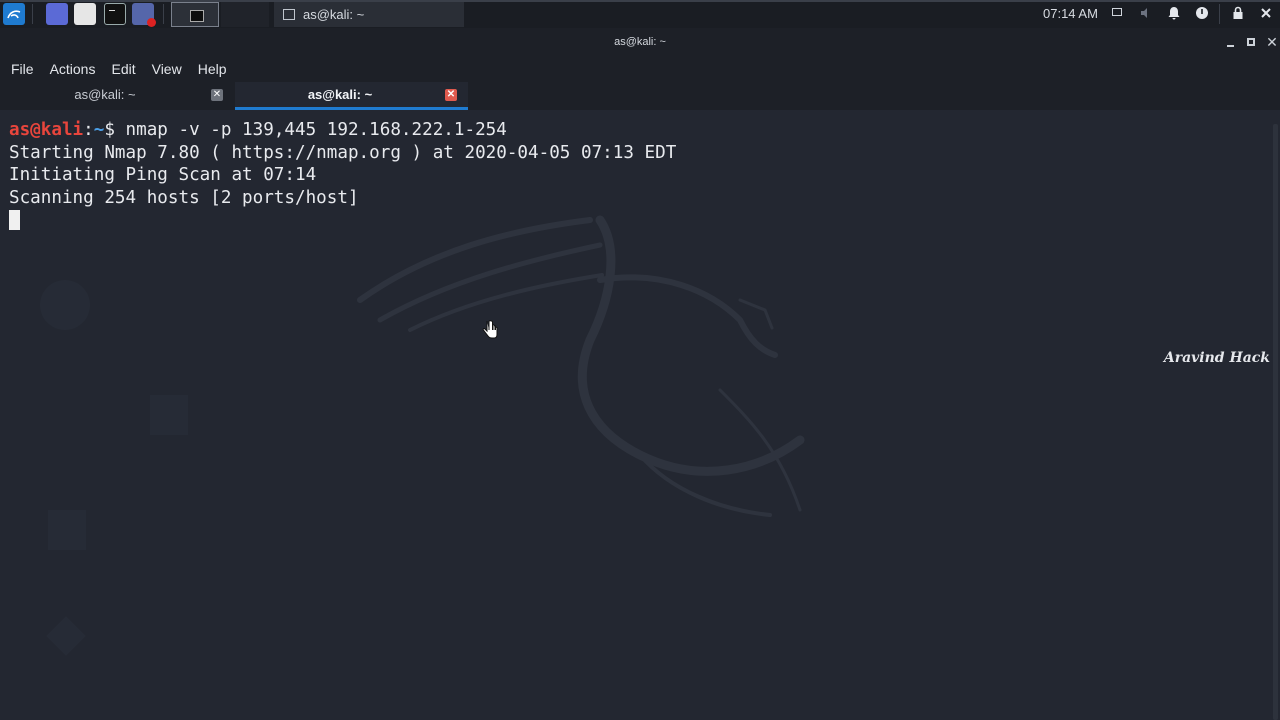 This screenshot has width=1280, height=720. What do you see at coordinates (1216, 358) in the screenshot?
I see `channel-watermark: Aravind Hack` at bounding box center [1216, 358].